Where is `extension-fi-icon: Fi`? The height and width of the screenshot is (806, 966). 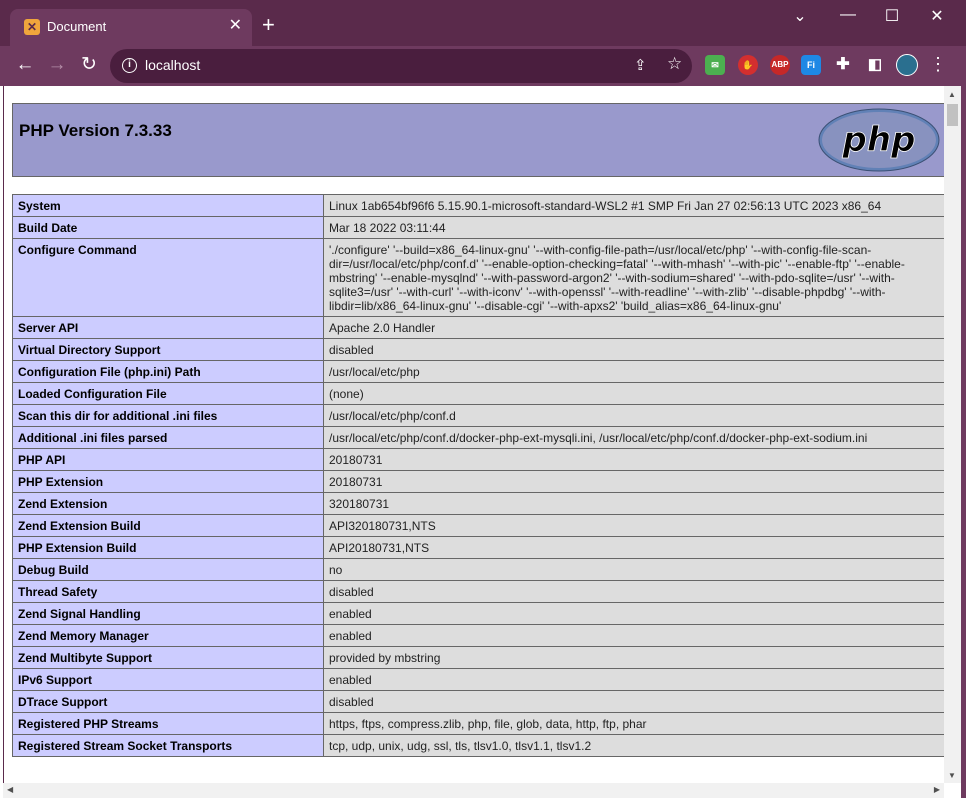 extension-fi-icon: Fi is located at coordinates (811, 65).